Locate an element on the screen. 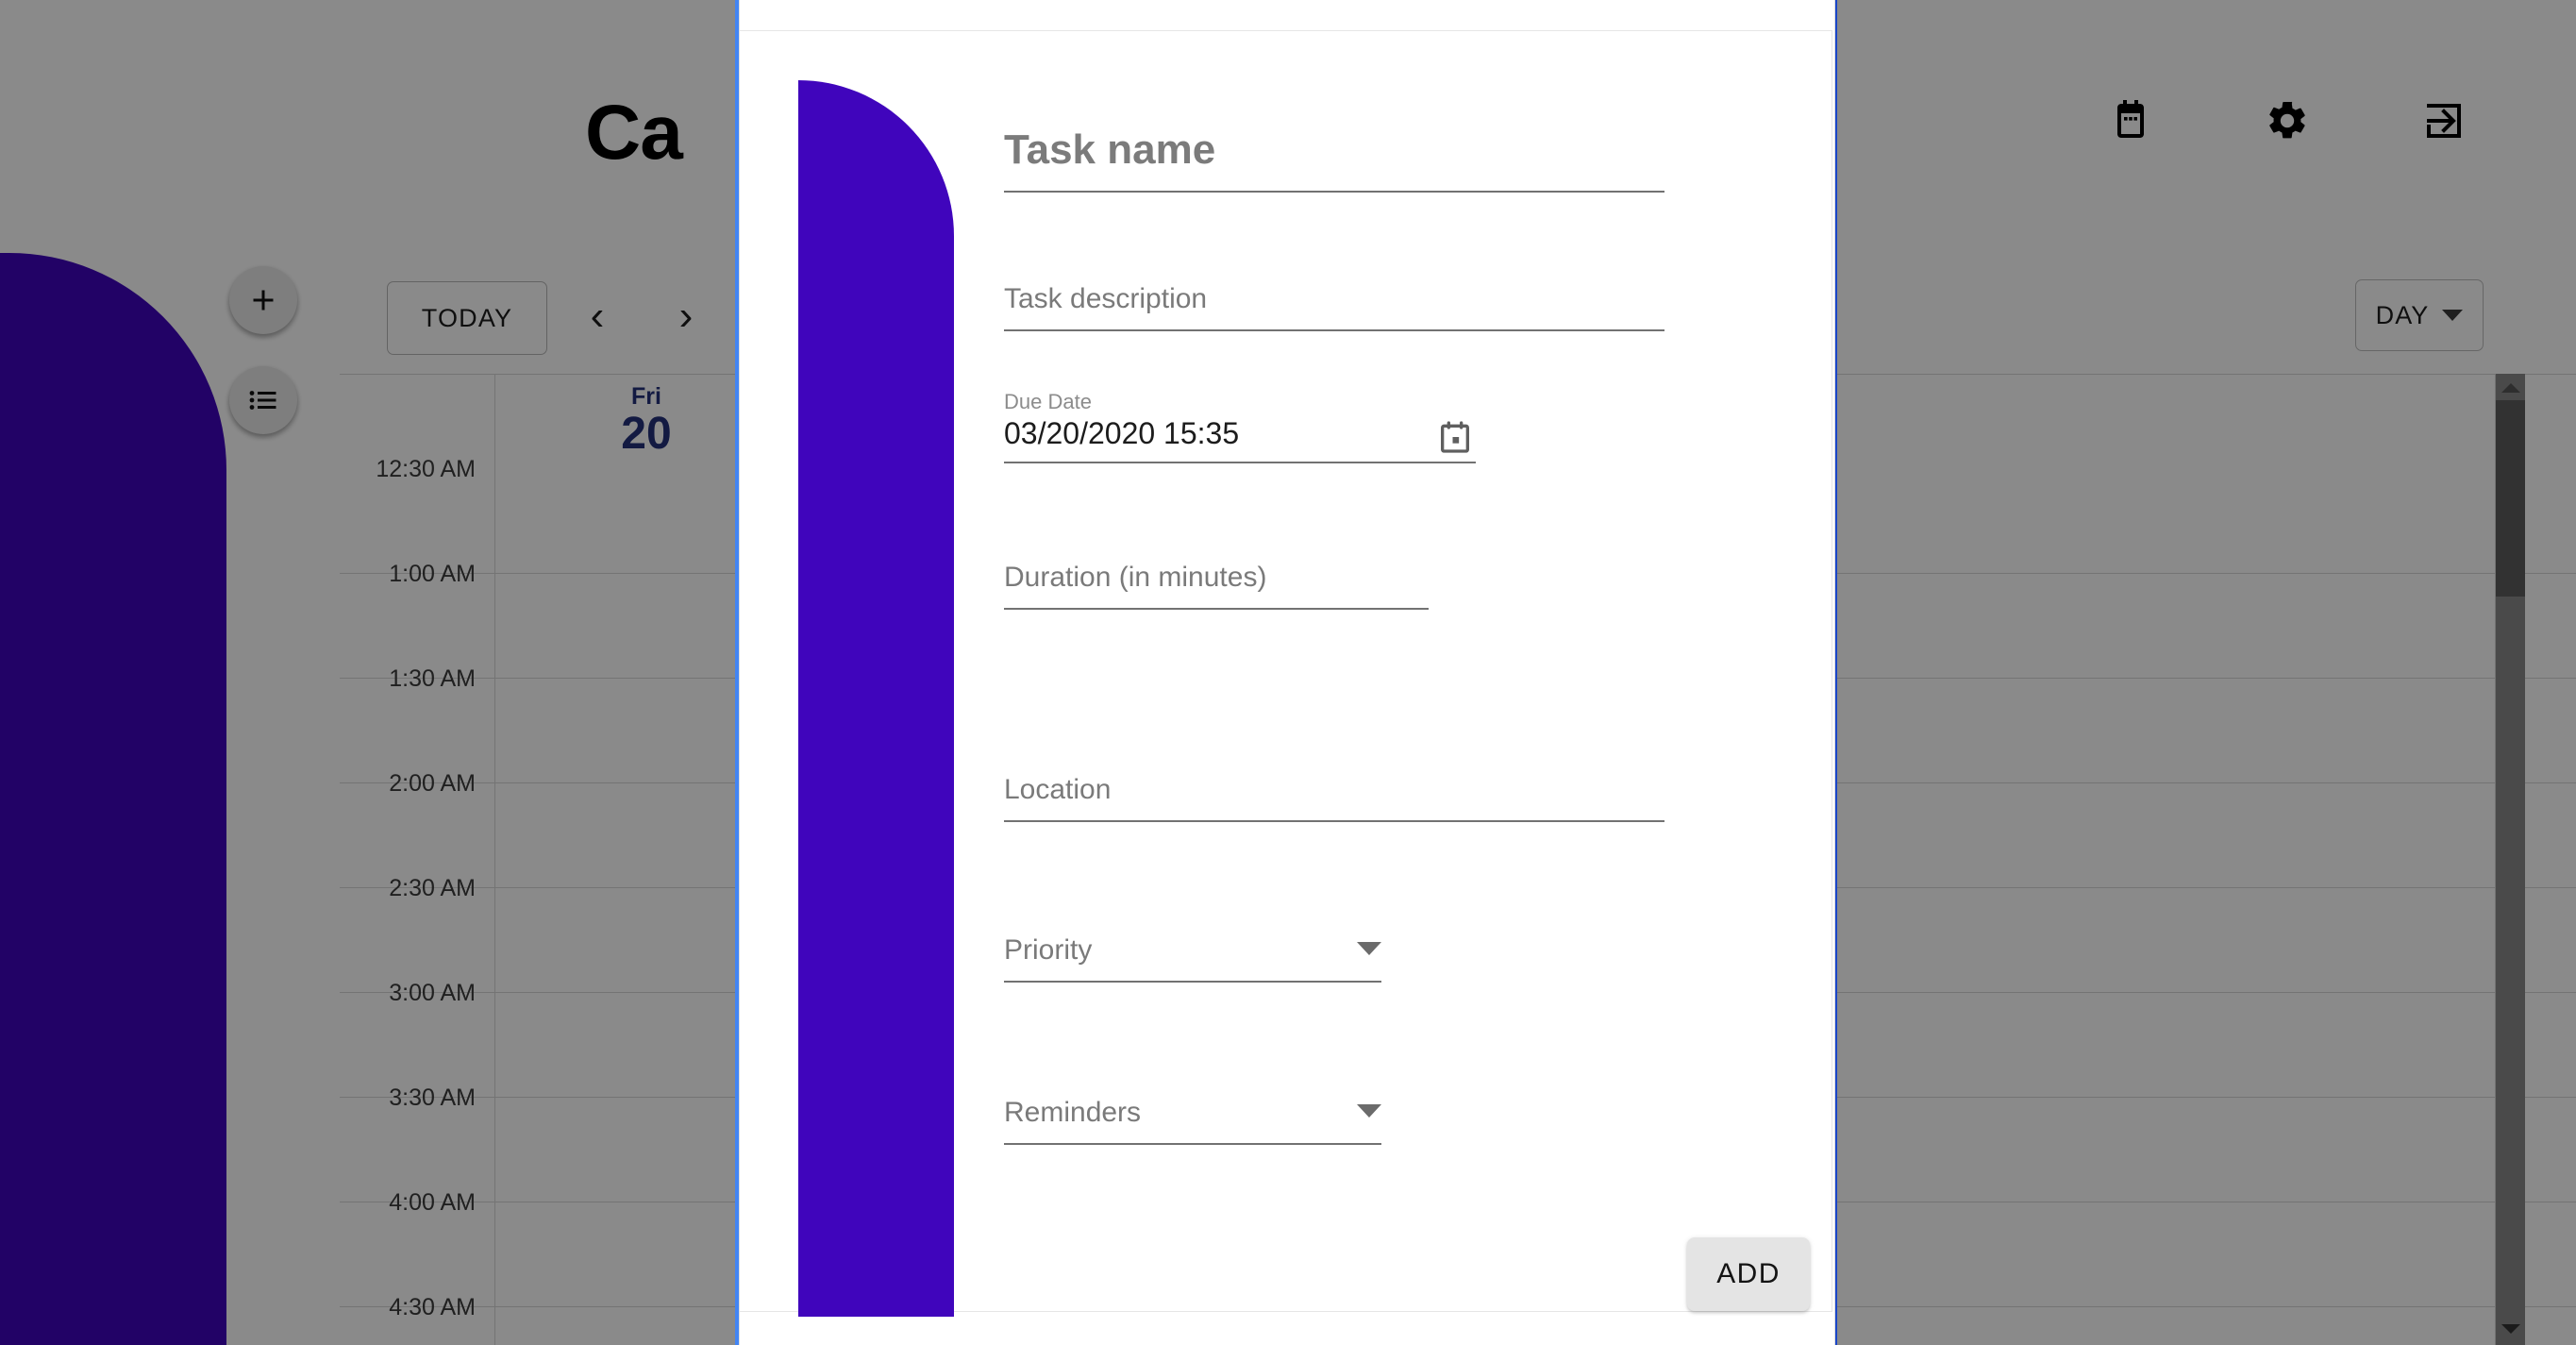 This screenshot has height=1345, width=2576. reminders-select: Reminders is located at coordinates (1192, 1120).